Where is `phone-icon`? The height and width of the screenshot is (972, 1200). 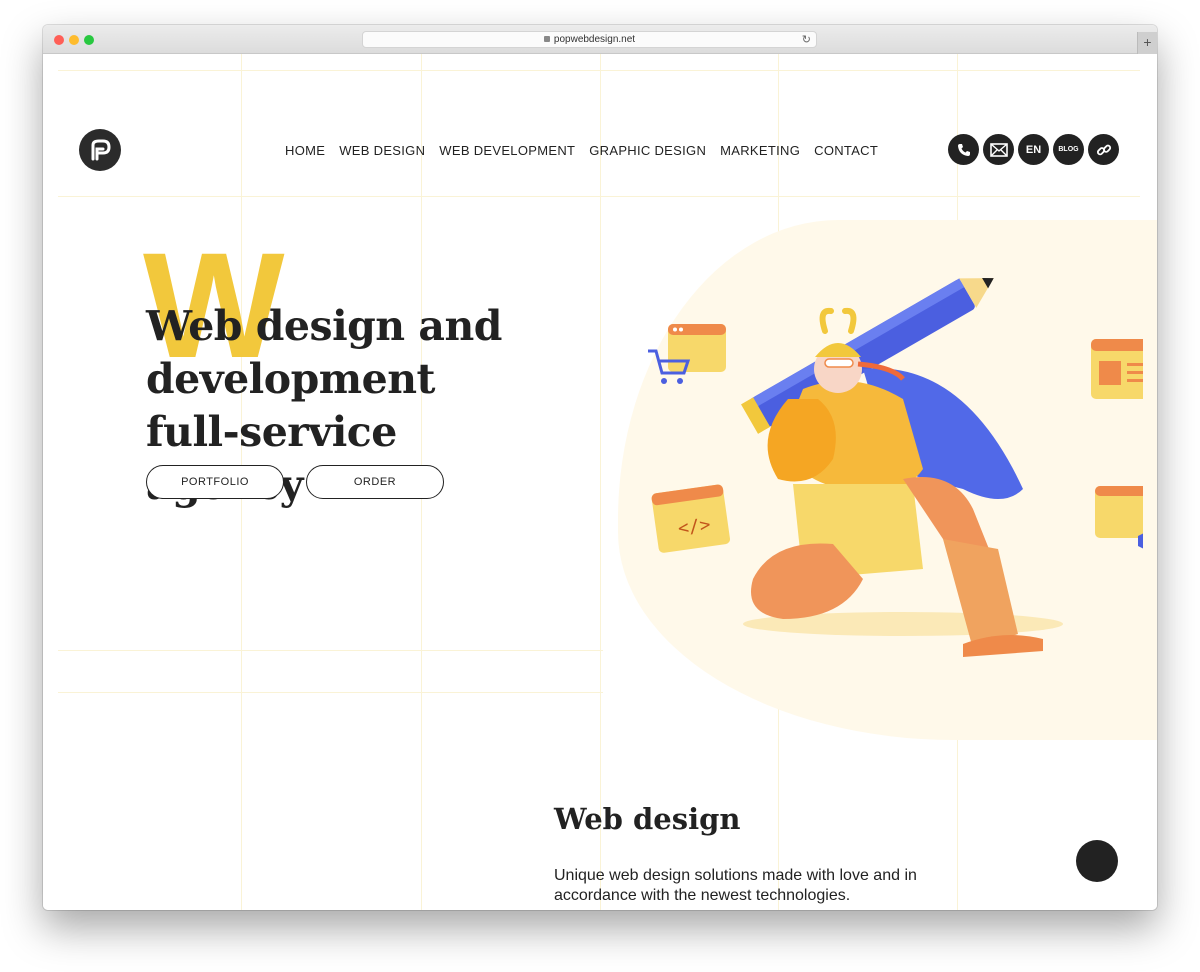
phone-icon is located at coordinates (963, 149).